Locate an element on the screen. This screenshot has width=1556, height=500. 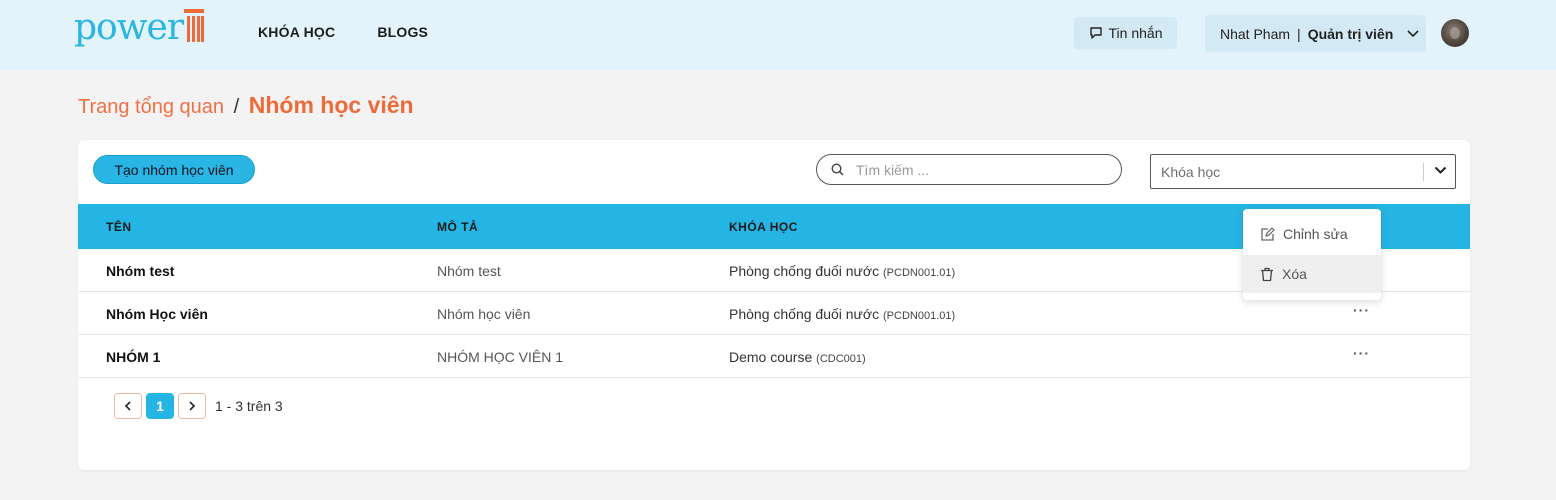
column-header-name: TÊN is located at coordinates (119, 227).